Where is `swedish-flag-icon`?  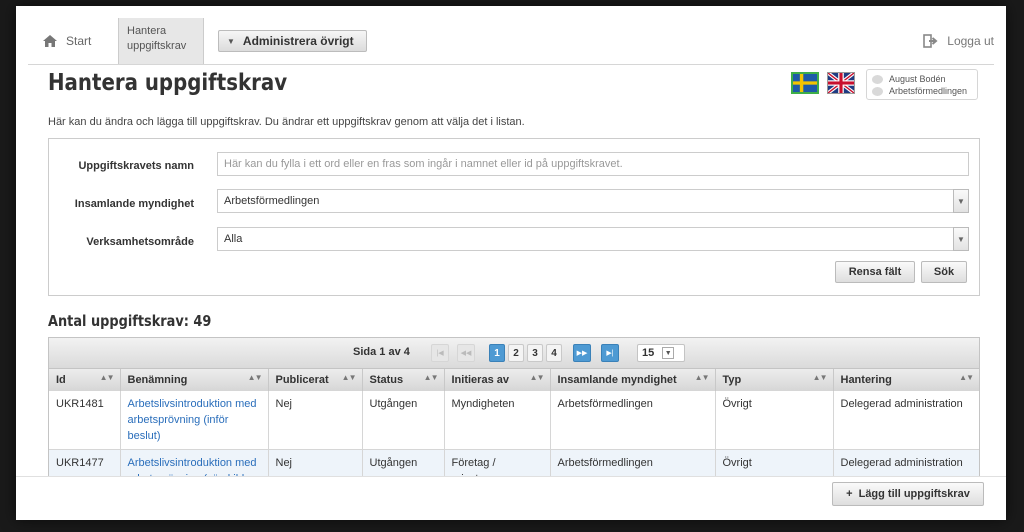
swedish-flag-icon is located at coordinates (805, 83).